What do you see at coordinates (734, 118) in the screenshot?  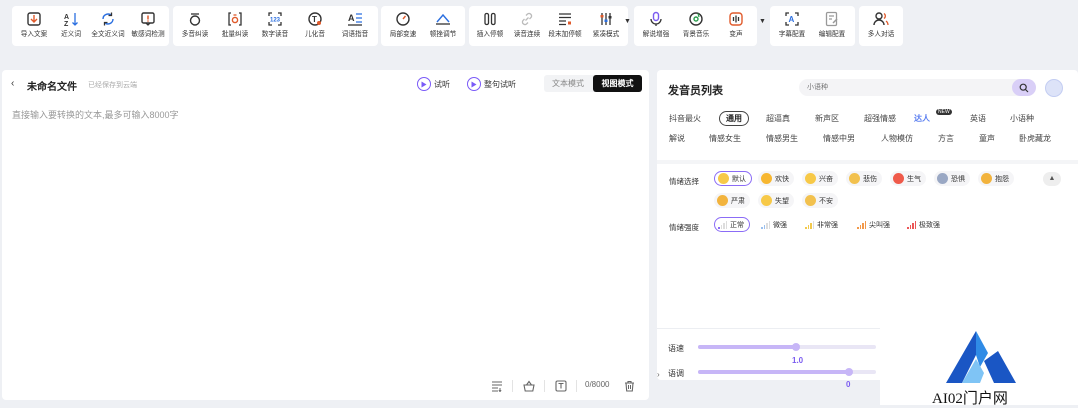 I see `category-tab-selected: 通用` at bounding box center [734, 118].